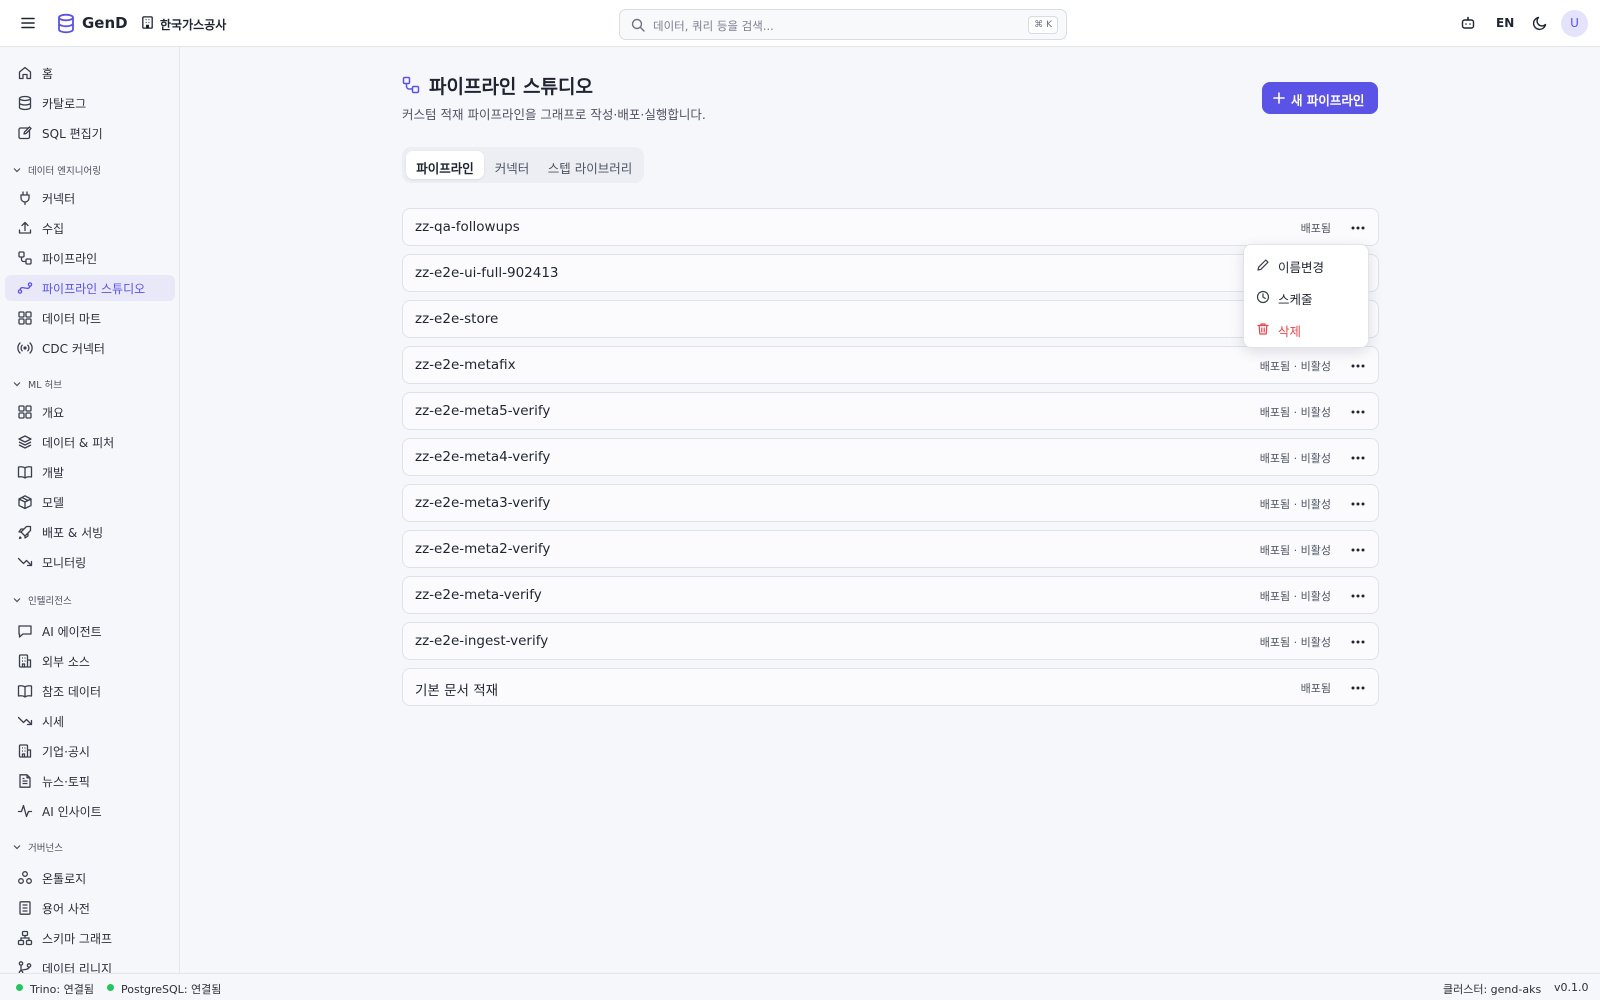 The image size is (1600, 1000). I want to click on pipeline-row: zz-e2e-meta2-verify 배포됨 · 비활성, so click(890, 549).